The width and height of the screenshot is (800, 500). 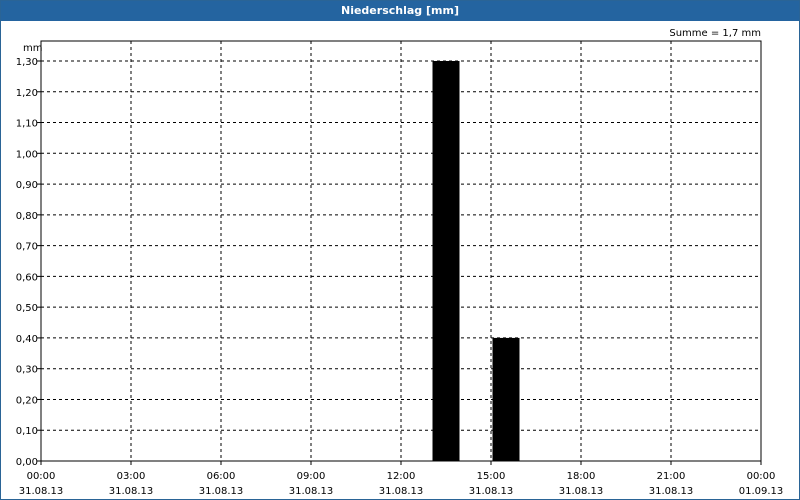 What do you see at coordinates (761, 491) in the screenshot?
I see `x-tick-date: 01.09.13` at bounding box center [761, 491].